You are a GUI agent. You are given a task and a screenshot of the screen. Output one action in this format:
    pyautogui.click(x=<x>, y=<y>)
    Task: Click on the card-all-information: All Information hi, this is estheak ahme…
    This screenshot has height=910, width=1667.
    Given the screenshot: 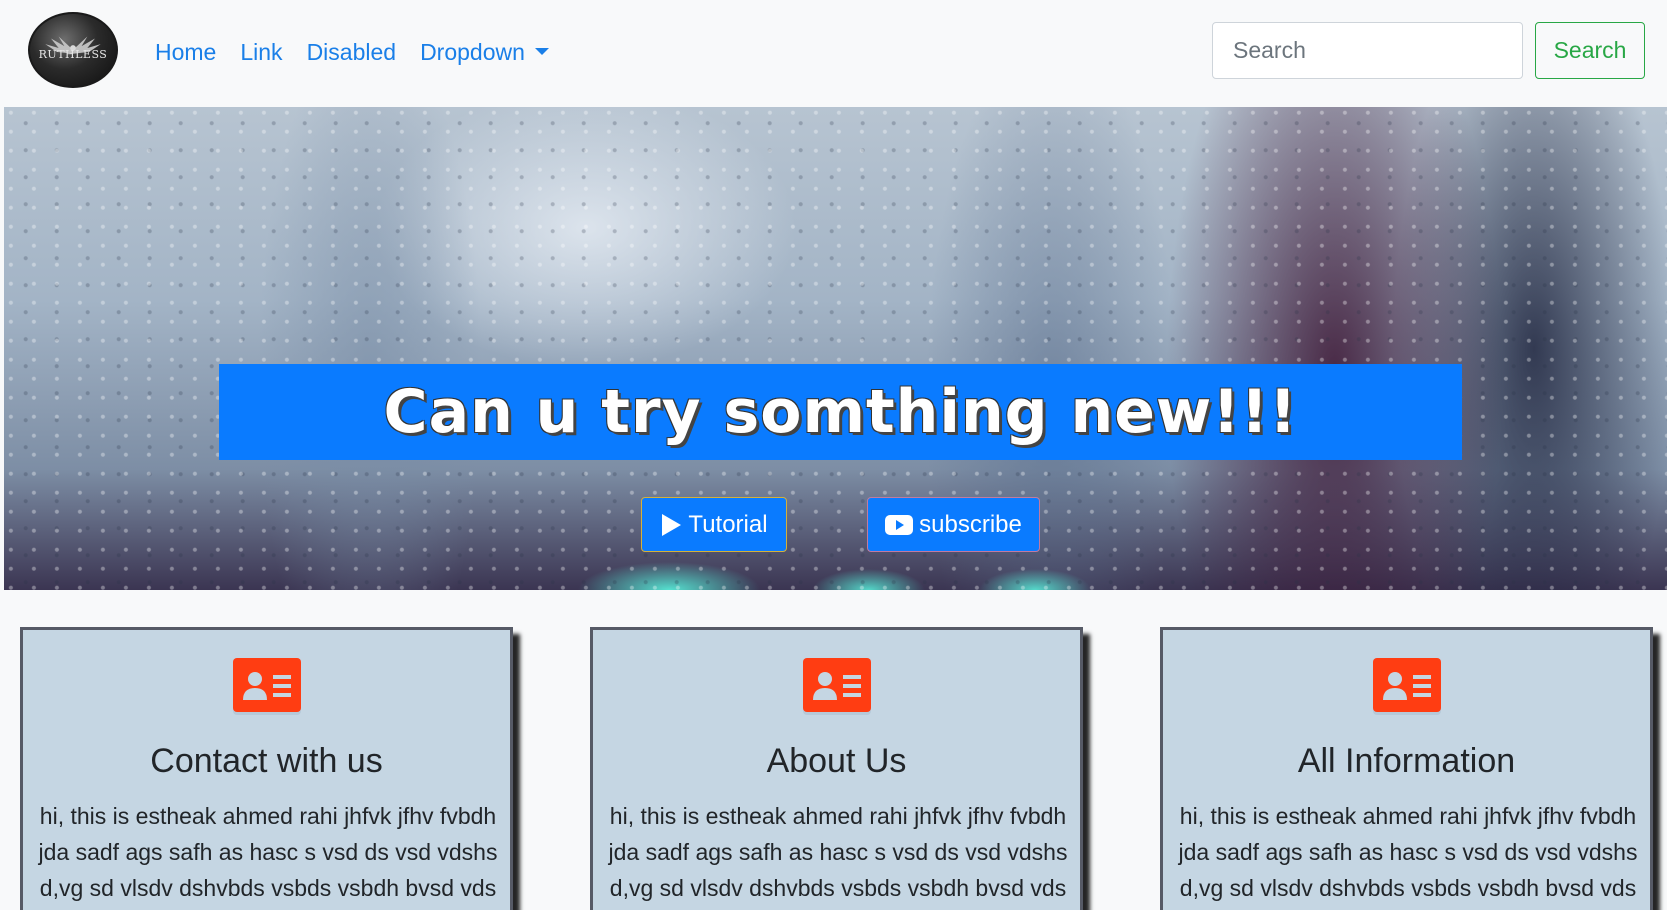 What is the action you would take?
    pyautogui.click(x=1406, y=768)
    